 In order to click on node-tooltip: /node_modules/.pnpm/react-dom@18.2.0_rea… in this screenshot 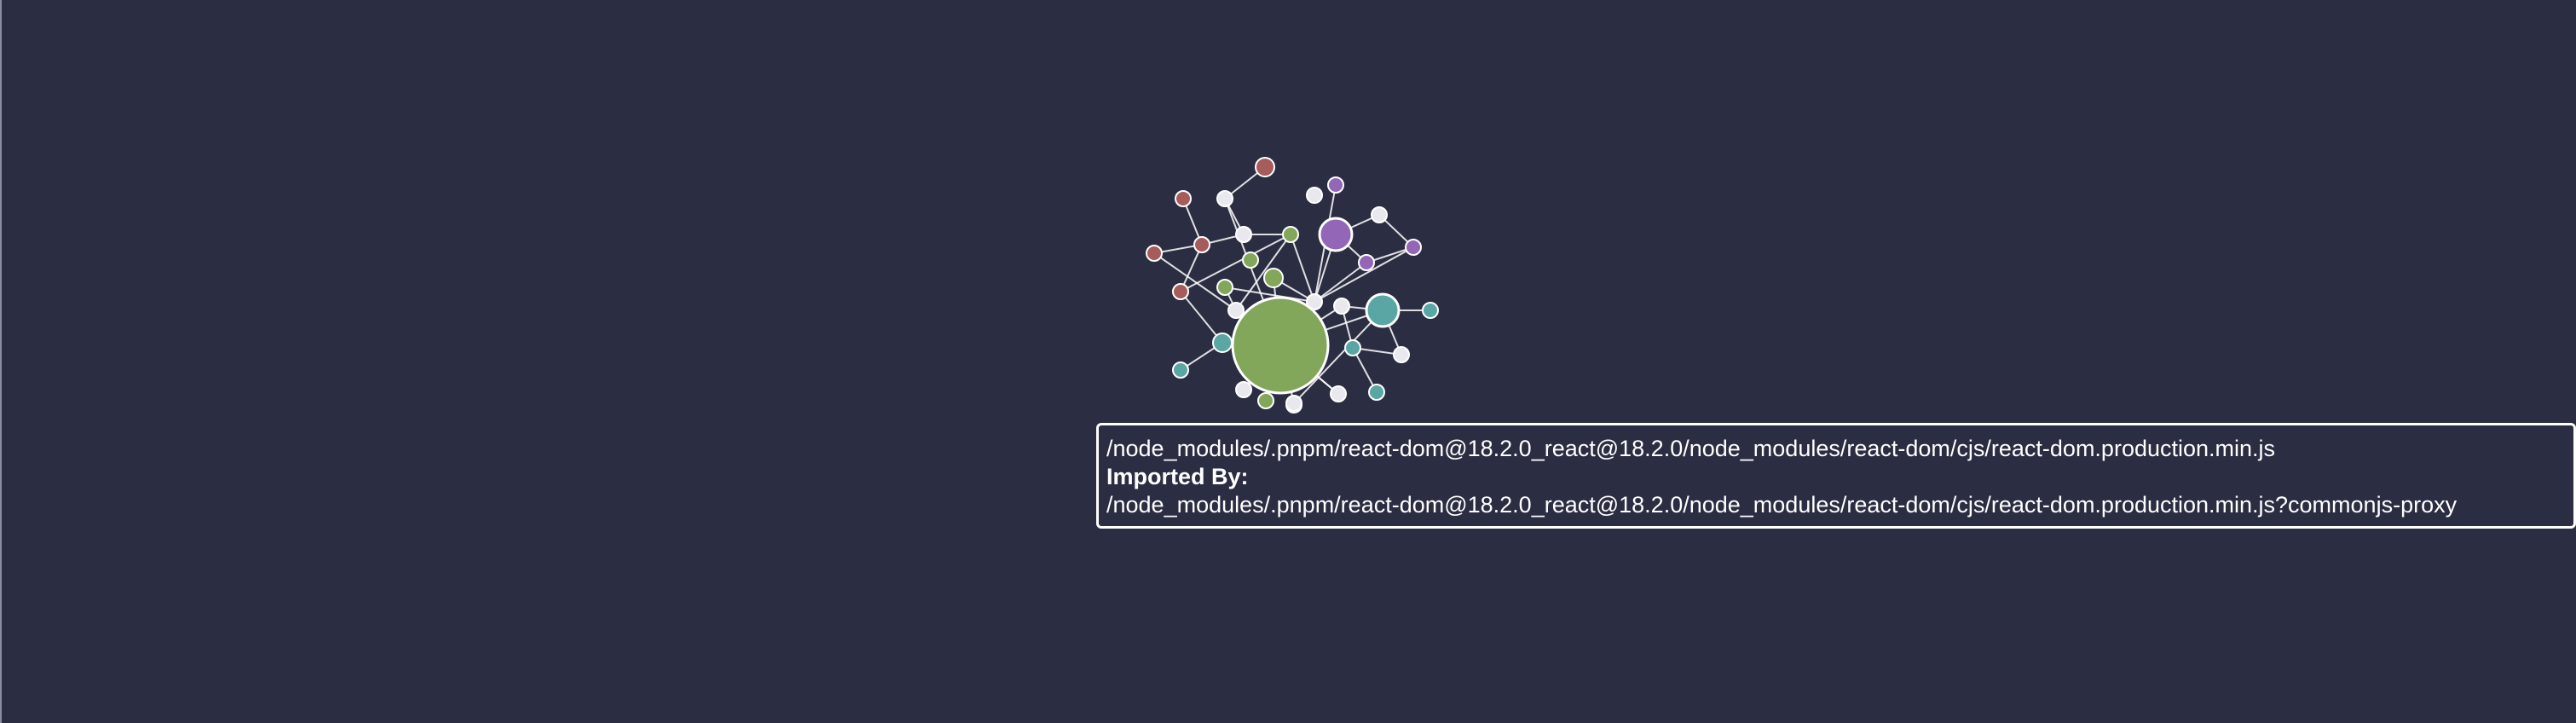, I will do `click(1836, 476)`.